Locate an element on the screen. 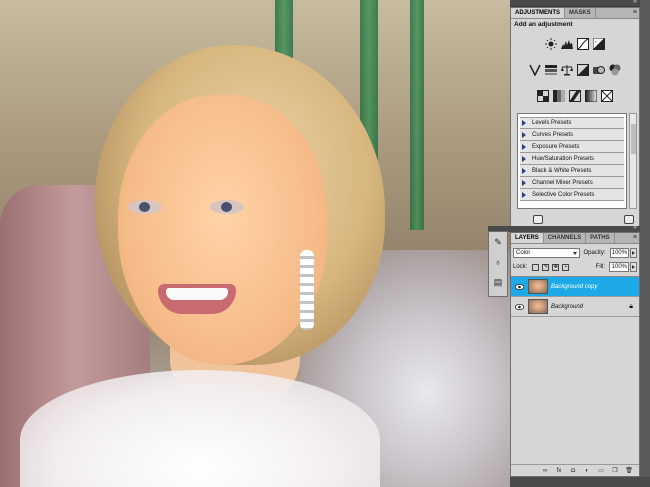 This screenshot has height=487, width=650. vibrance-icon is located at coordinates (535, 69).